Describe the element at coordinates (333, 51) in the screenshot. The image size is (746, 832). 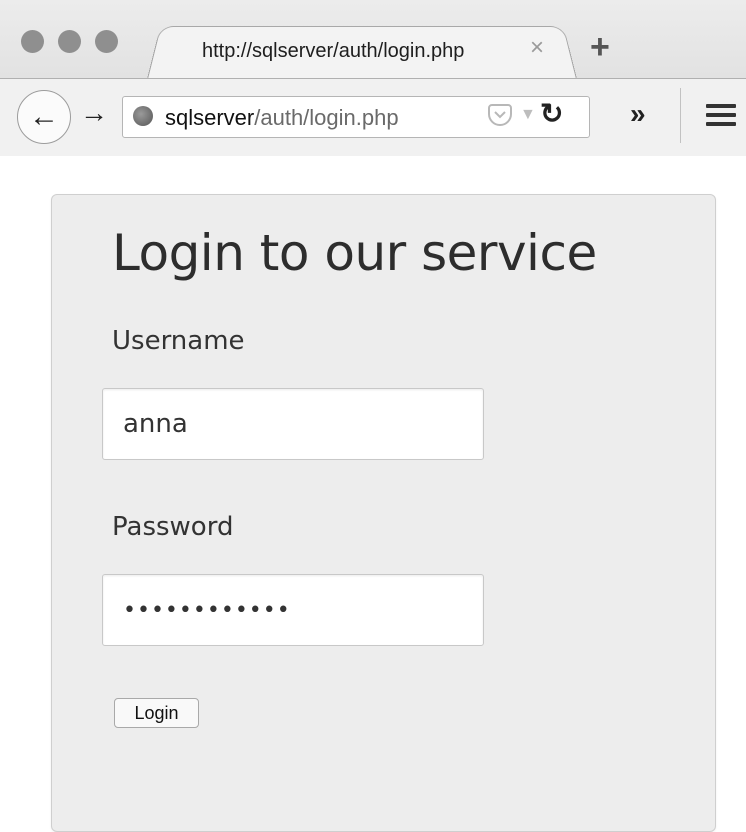
I see `tab-title: http://sqlserver/auth/login.php` at that location.